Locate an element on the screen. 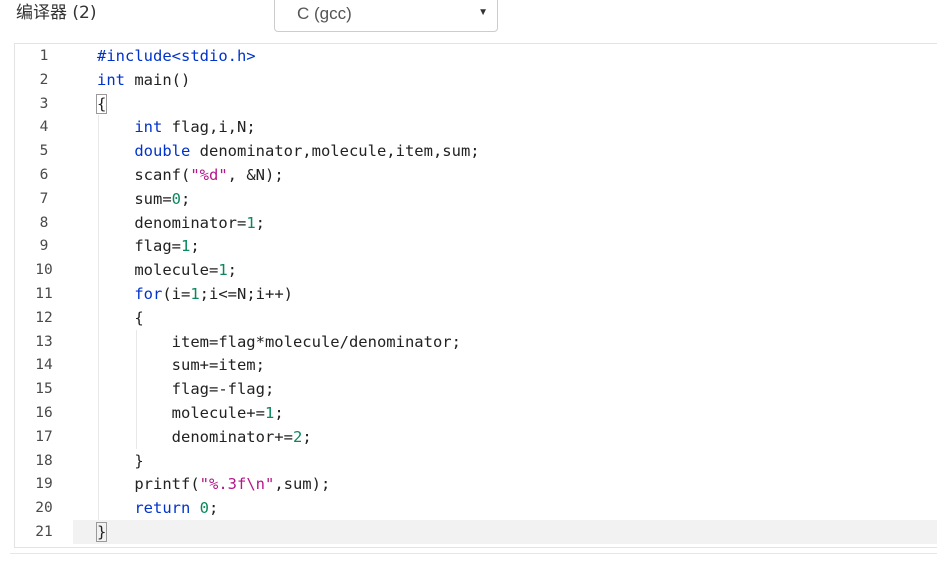 Image resolution: width=937 pixels, height=562 pixels. compiler-label: 编译器 (2) is located at coordinates (56, 13).